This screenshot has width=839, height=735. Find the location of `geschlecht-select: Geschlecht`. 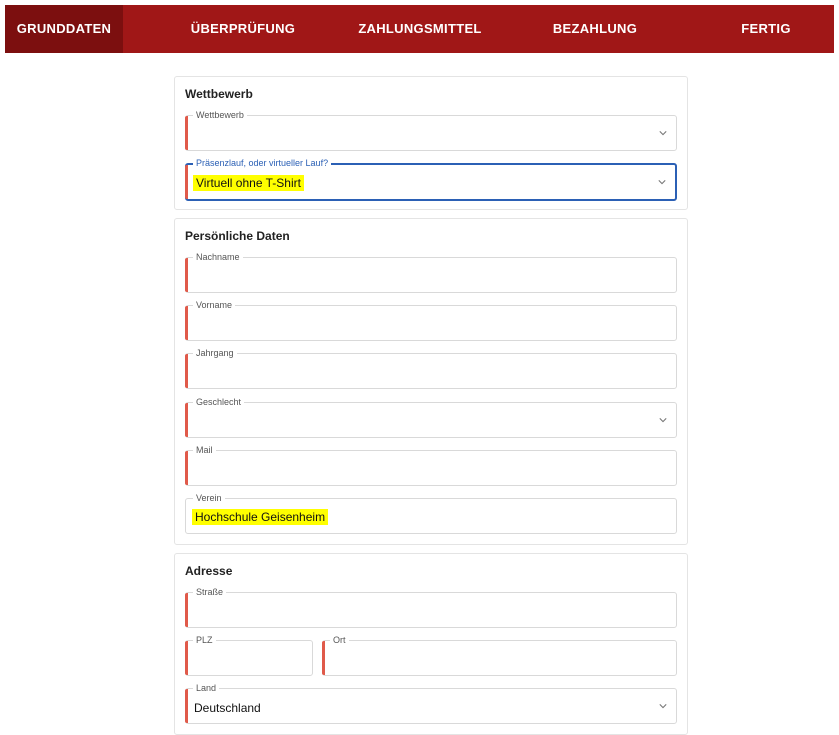

geschlecht-select: Geschlecht is located at coordinates (431, 417).